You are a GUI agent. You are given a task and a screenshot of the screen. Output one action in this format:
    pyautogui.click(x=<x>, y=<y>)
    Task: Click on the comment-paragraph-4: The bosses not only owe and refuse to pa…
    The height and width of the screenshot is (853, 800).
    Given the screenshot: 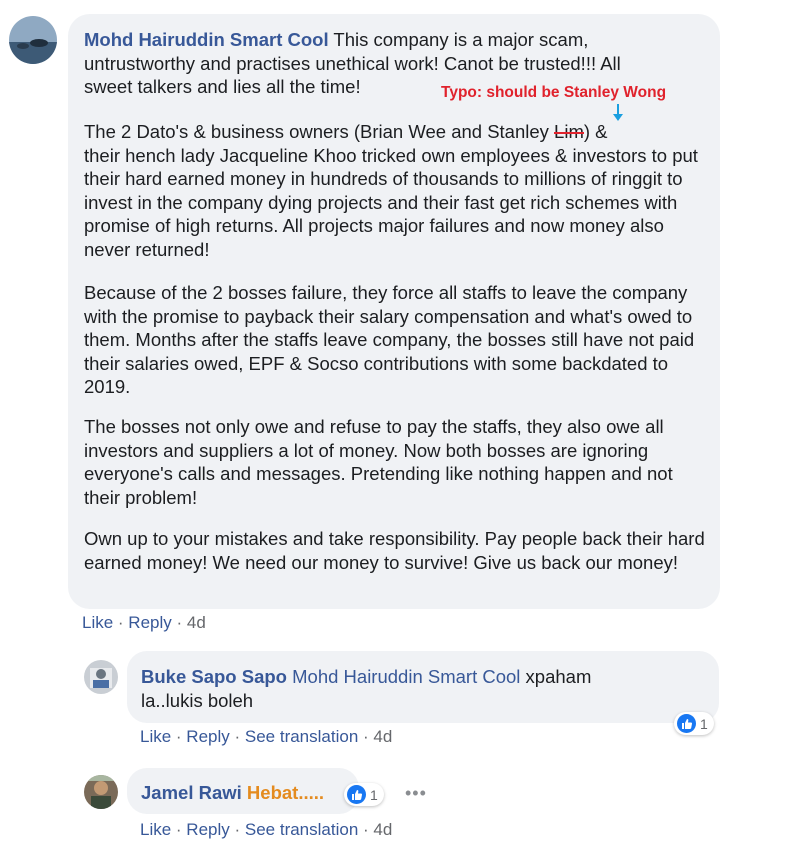 What is the action you would take?
    pyautogui.click(x=378, y=462)
    